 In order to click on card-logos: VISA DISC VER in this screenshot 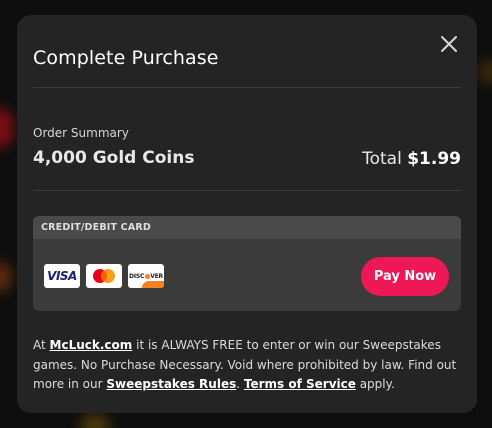, I will do `click(104, 276)`.